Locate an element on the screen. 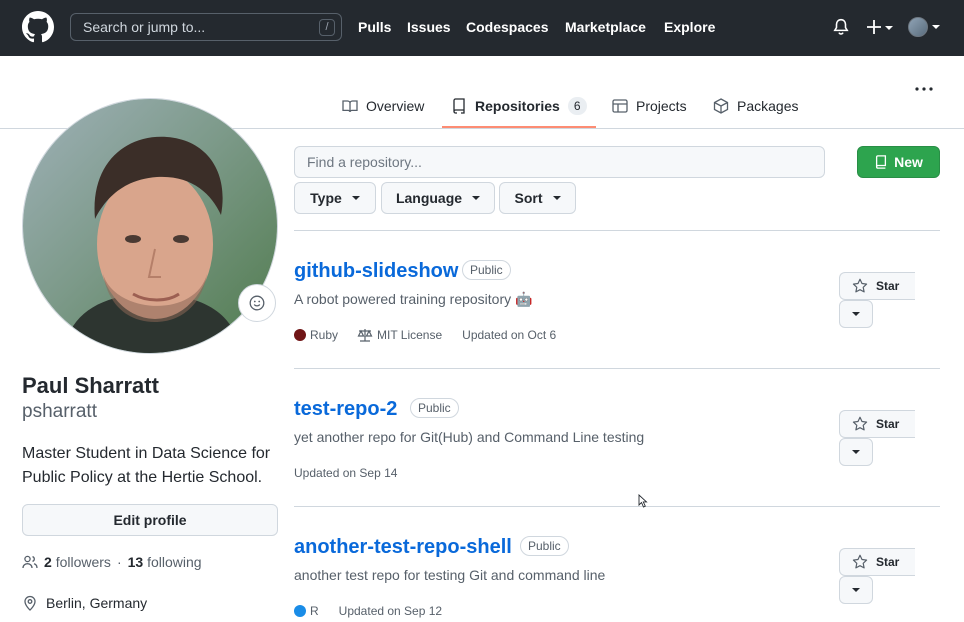  sort-filter-label: Sort is located at coordinates (528, 198).